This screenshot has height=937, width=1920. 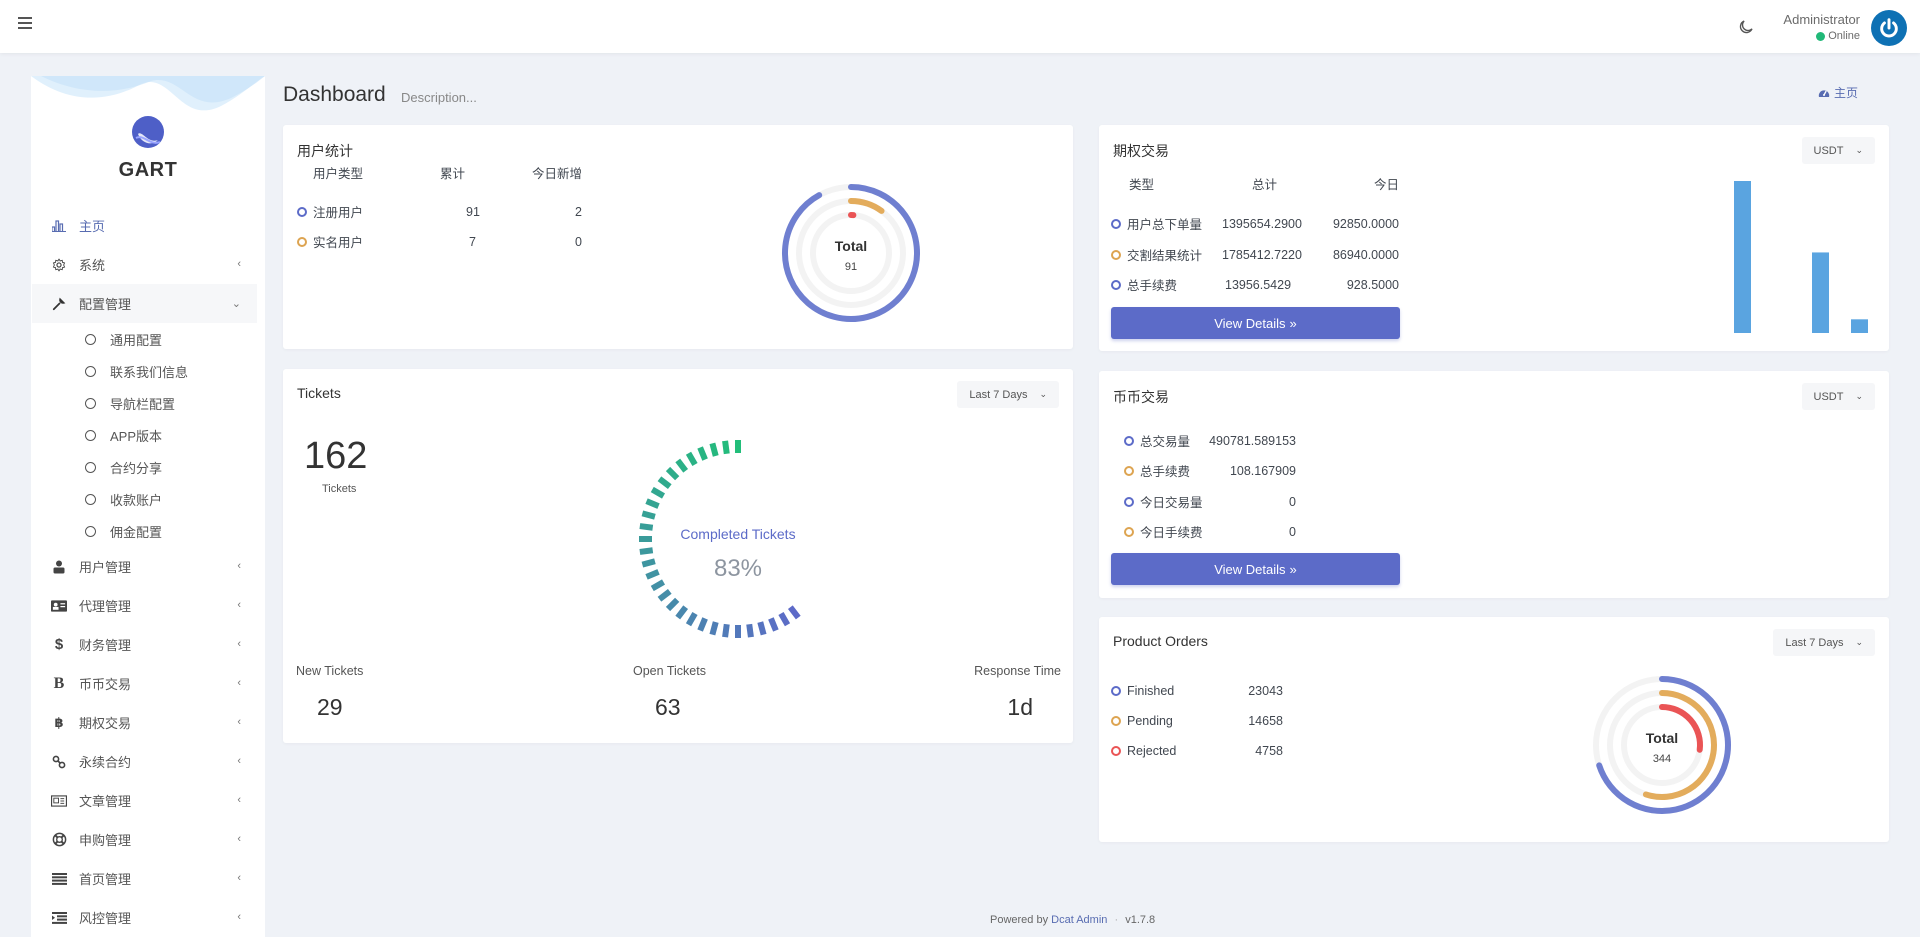 What do you see at coordinates (148, 722) in the screenshot?
I see `sidebar-item-options-trading: ฿ 期权交易 ‹` at bounding box center [148, 722].